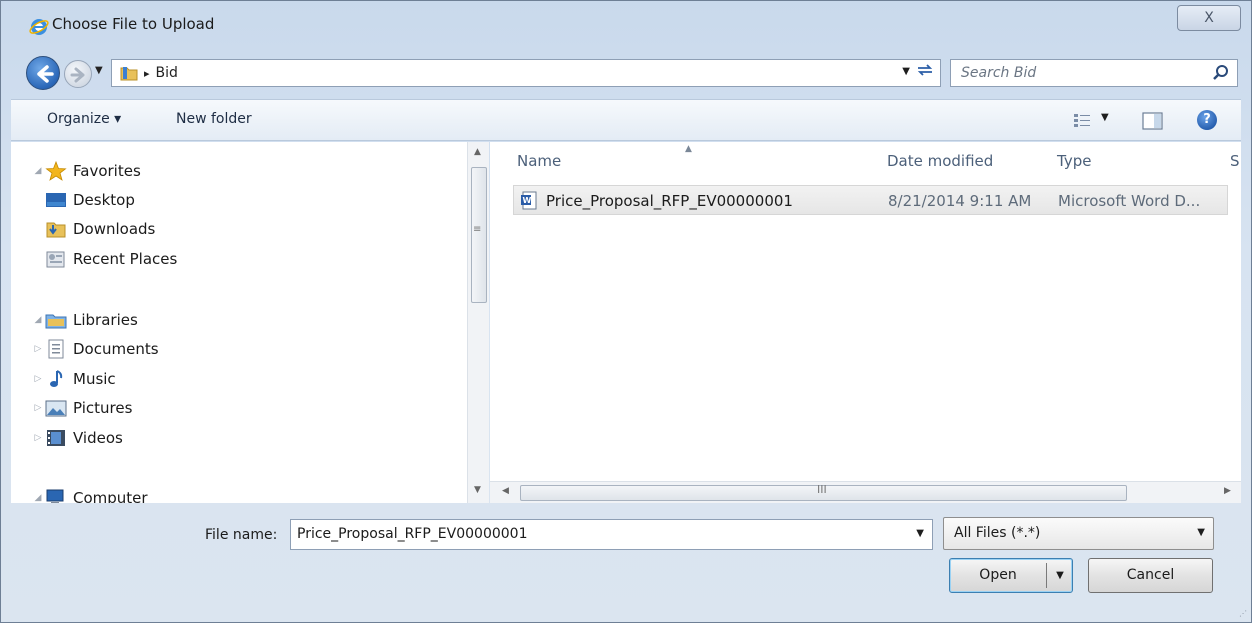 The height and width of the screenshot is (623, 1252). What do you see at coordinates (477, 490) in the screenshot?
I see `scroll-down-arrow-icon: ▼` at bounding box center [477, 490].